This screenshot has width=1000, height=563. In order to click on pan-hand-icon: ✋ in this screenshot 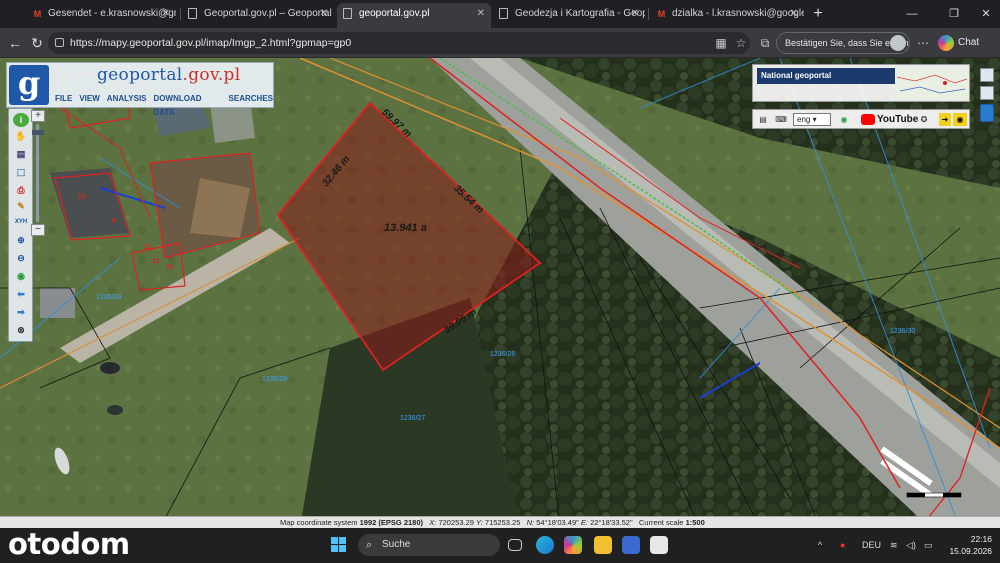, I will do `click(21, 136)`.